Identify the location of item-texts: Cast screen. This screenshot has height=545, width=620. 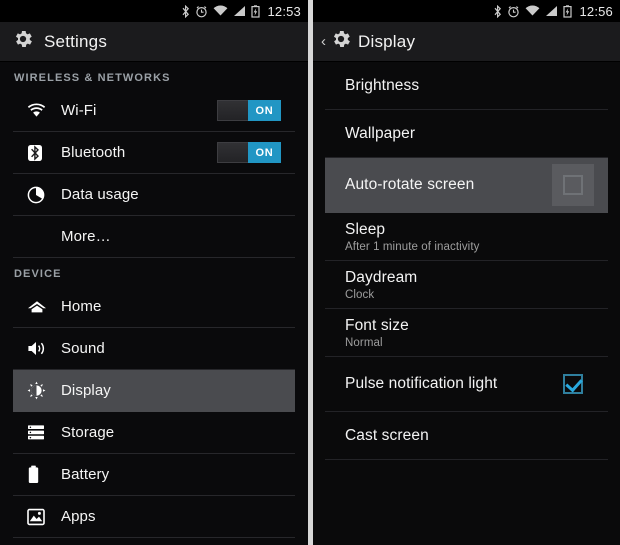
(469, 436).